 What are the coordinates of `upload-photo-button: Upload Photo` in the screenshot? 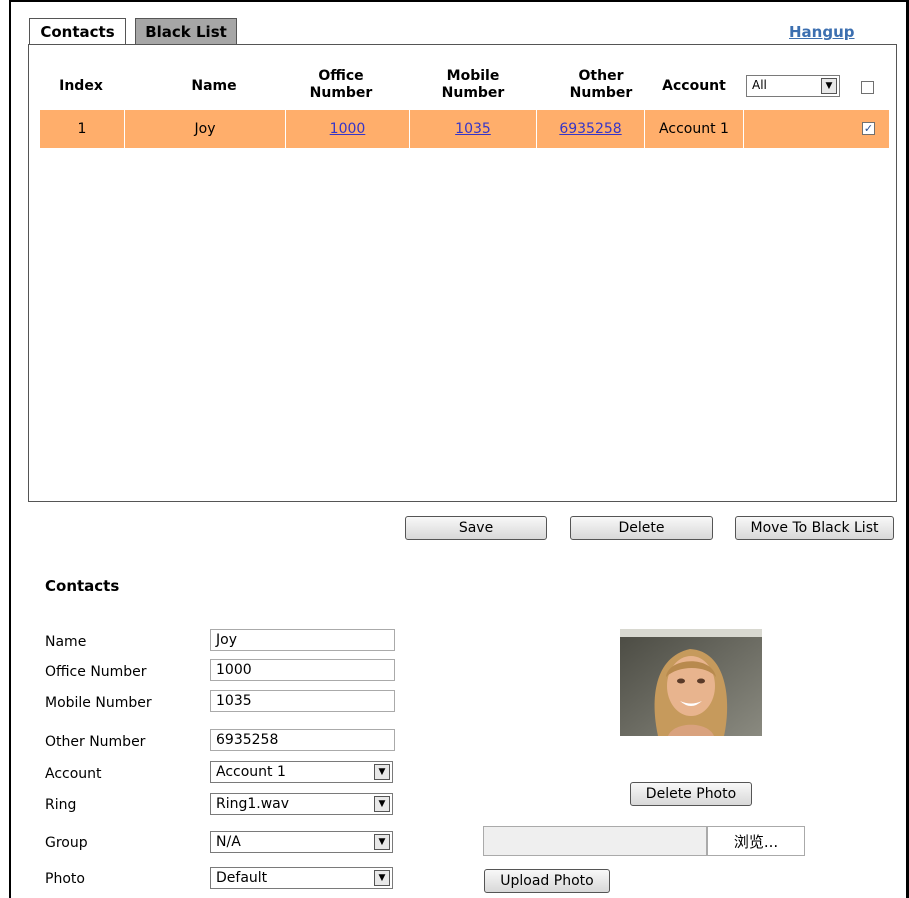 It's located at (547, 881).